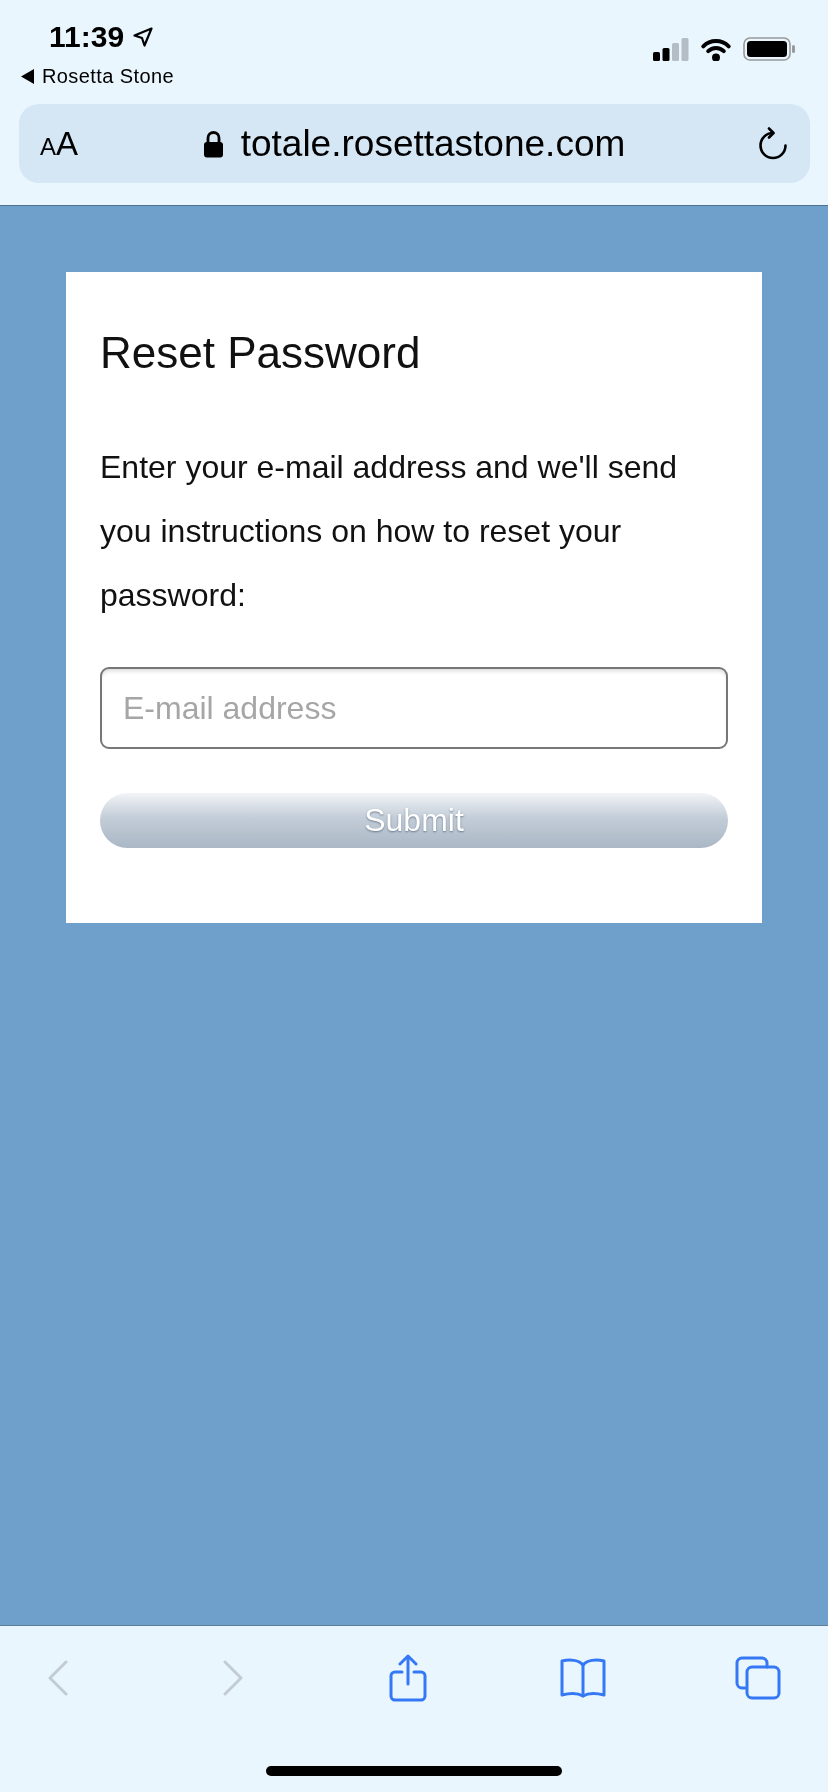 This screenshot has width=828, height=1792. I want to click on text-size-button: AA, so click(59, 143).